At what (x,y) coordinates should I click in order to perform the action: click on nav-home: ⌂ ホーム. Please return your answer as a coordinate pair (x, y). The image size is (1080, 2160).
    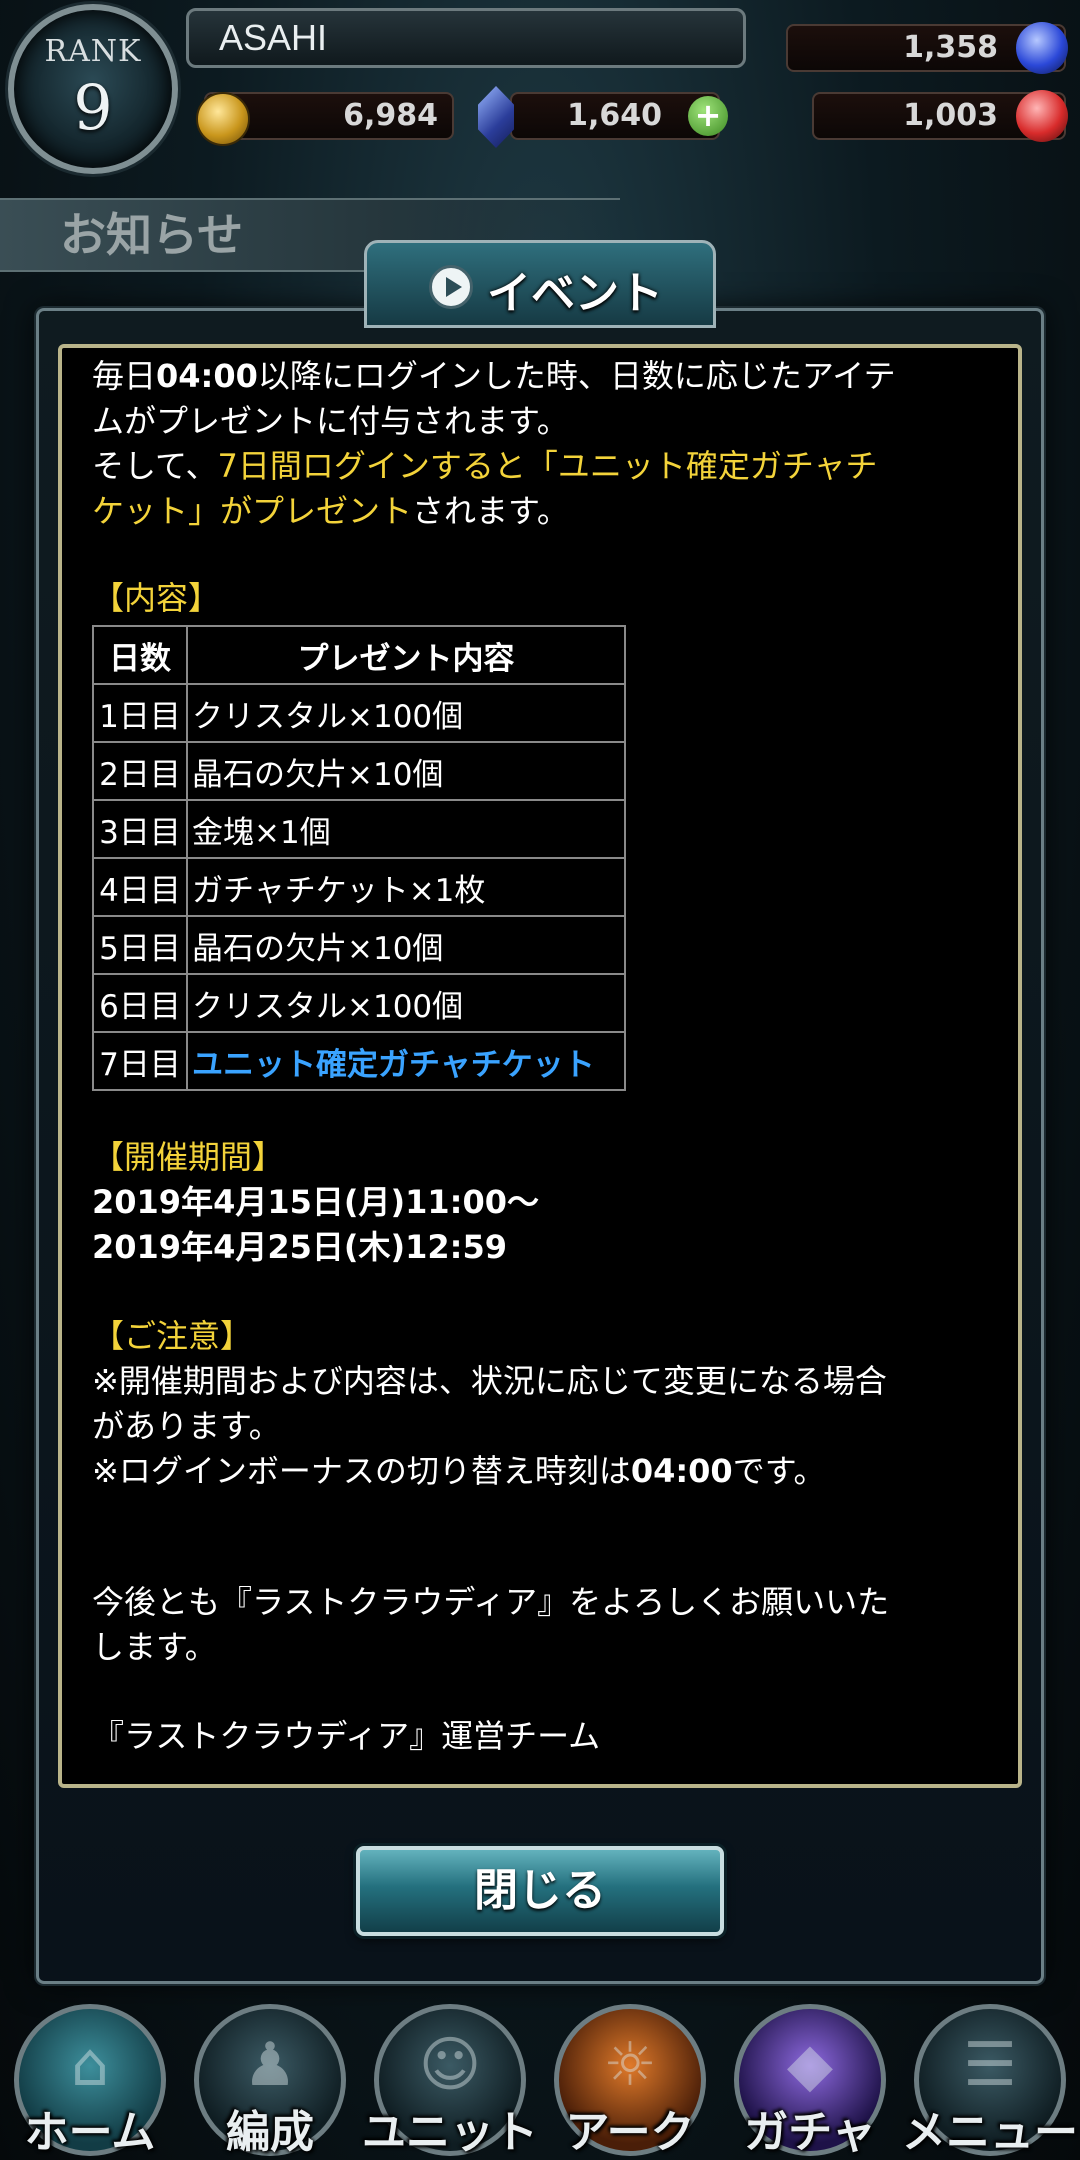
    Looking at the image, I should click on (90, 2078).